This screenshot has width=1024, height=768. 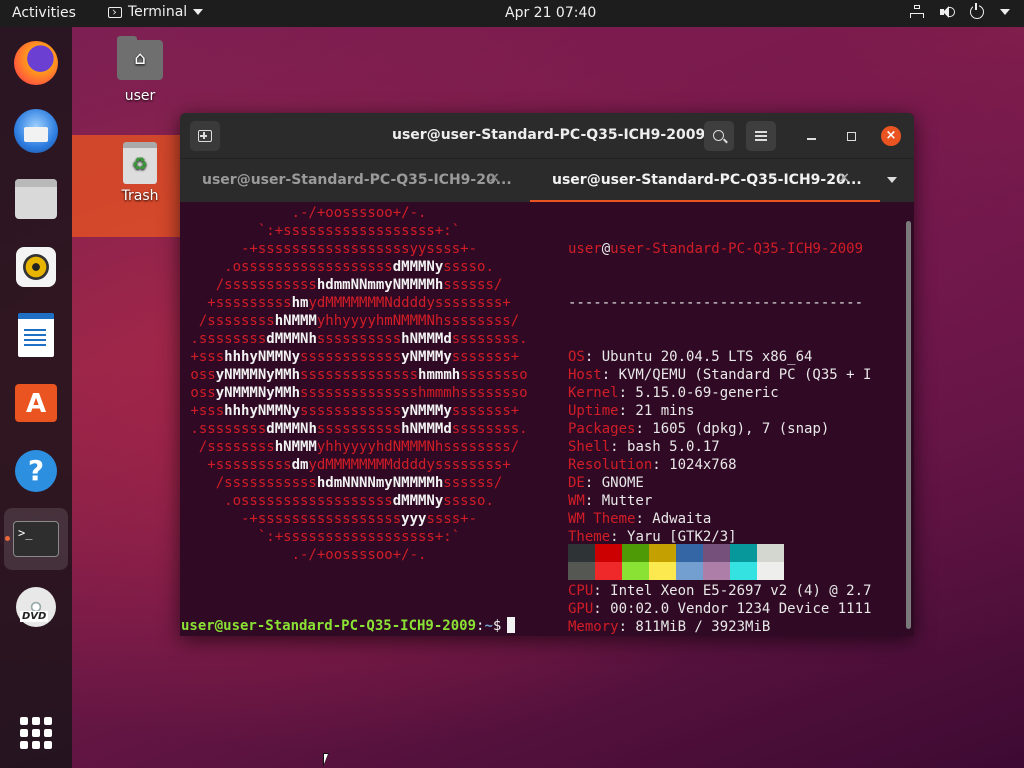 What do you see at coordinates (892, 180) in the screenshot?
I see `tabs-dropdown-icon` at bounding box center [892, 180].